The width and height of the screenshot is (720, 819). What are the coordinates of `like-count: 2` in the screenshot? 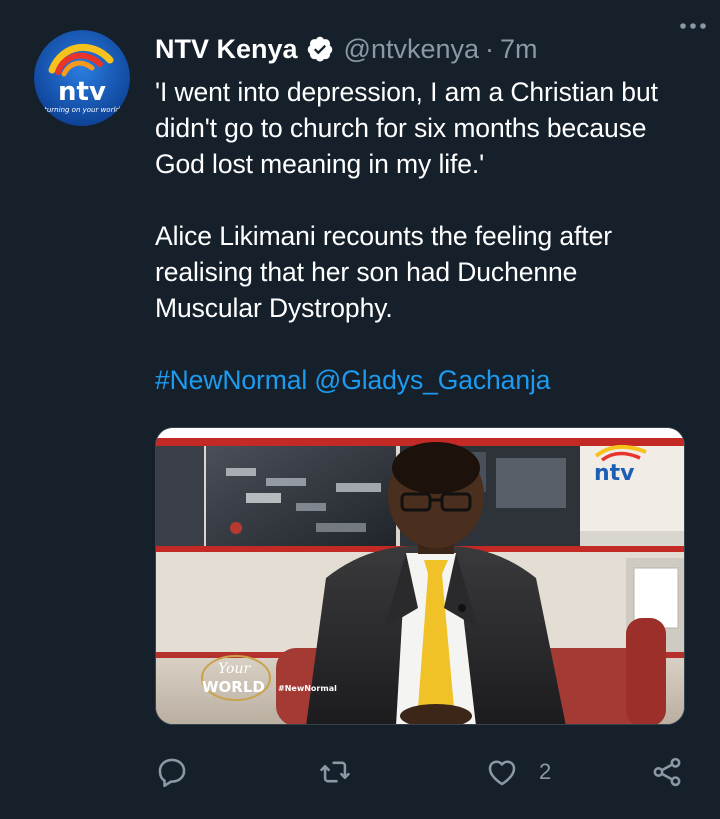 It's located at (545, 771).